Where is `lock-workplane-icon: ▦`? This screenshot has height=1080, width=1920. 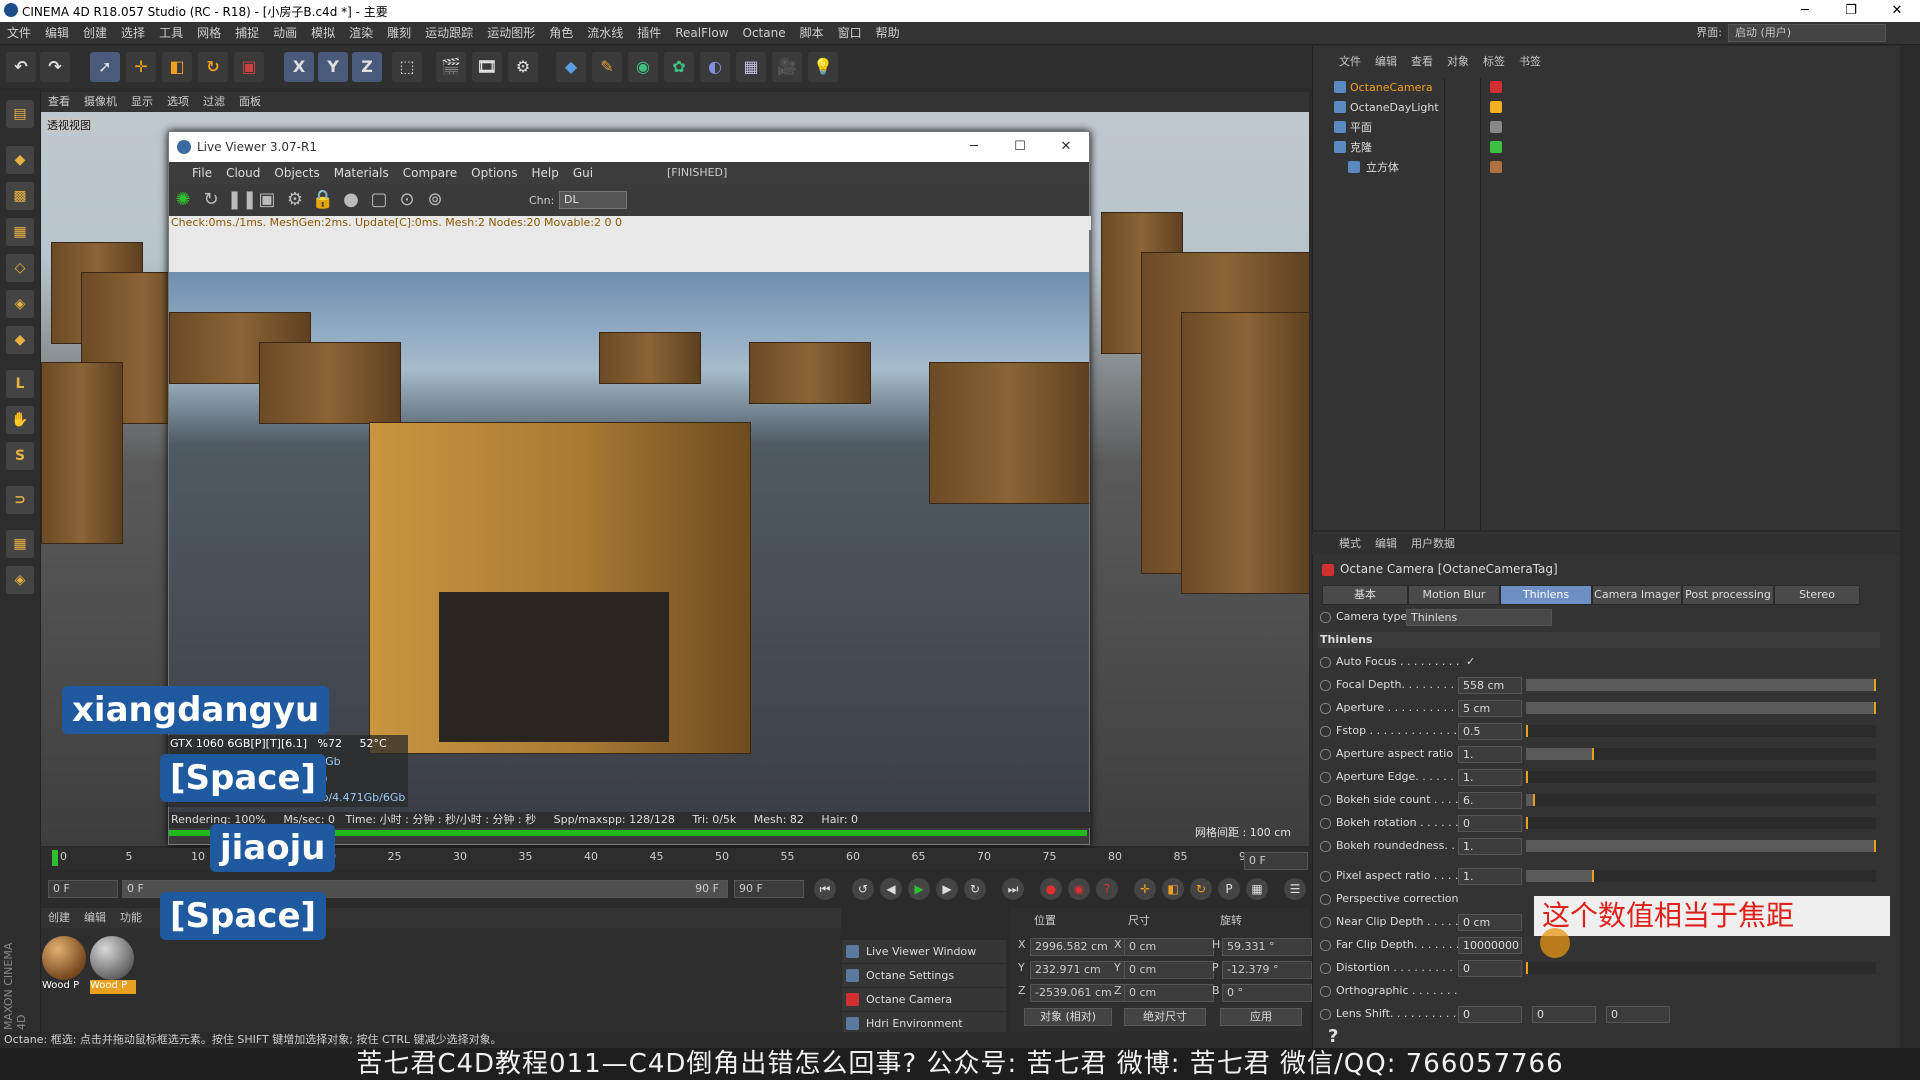
lock-workplane-icon: ▦ is located at coordinates (20, 544).